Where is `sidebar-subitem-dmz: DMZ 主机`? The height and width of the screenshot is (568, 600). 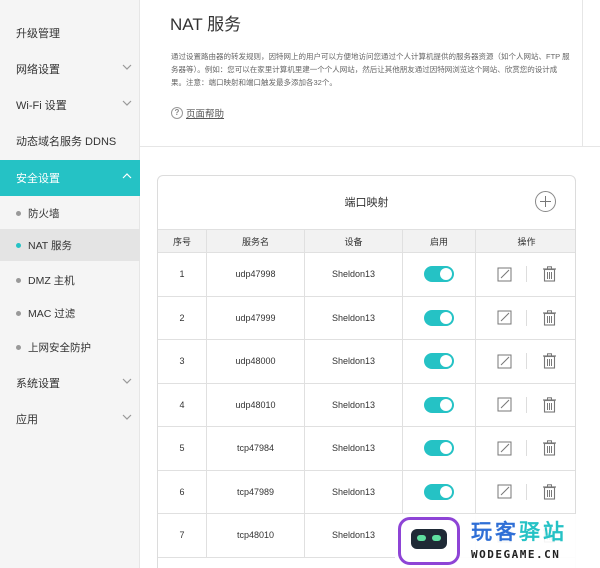
sidebar-subitem-dmz: DMZ 主机 is located at coordinates (70, 280).